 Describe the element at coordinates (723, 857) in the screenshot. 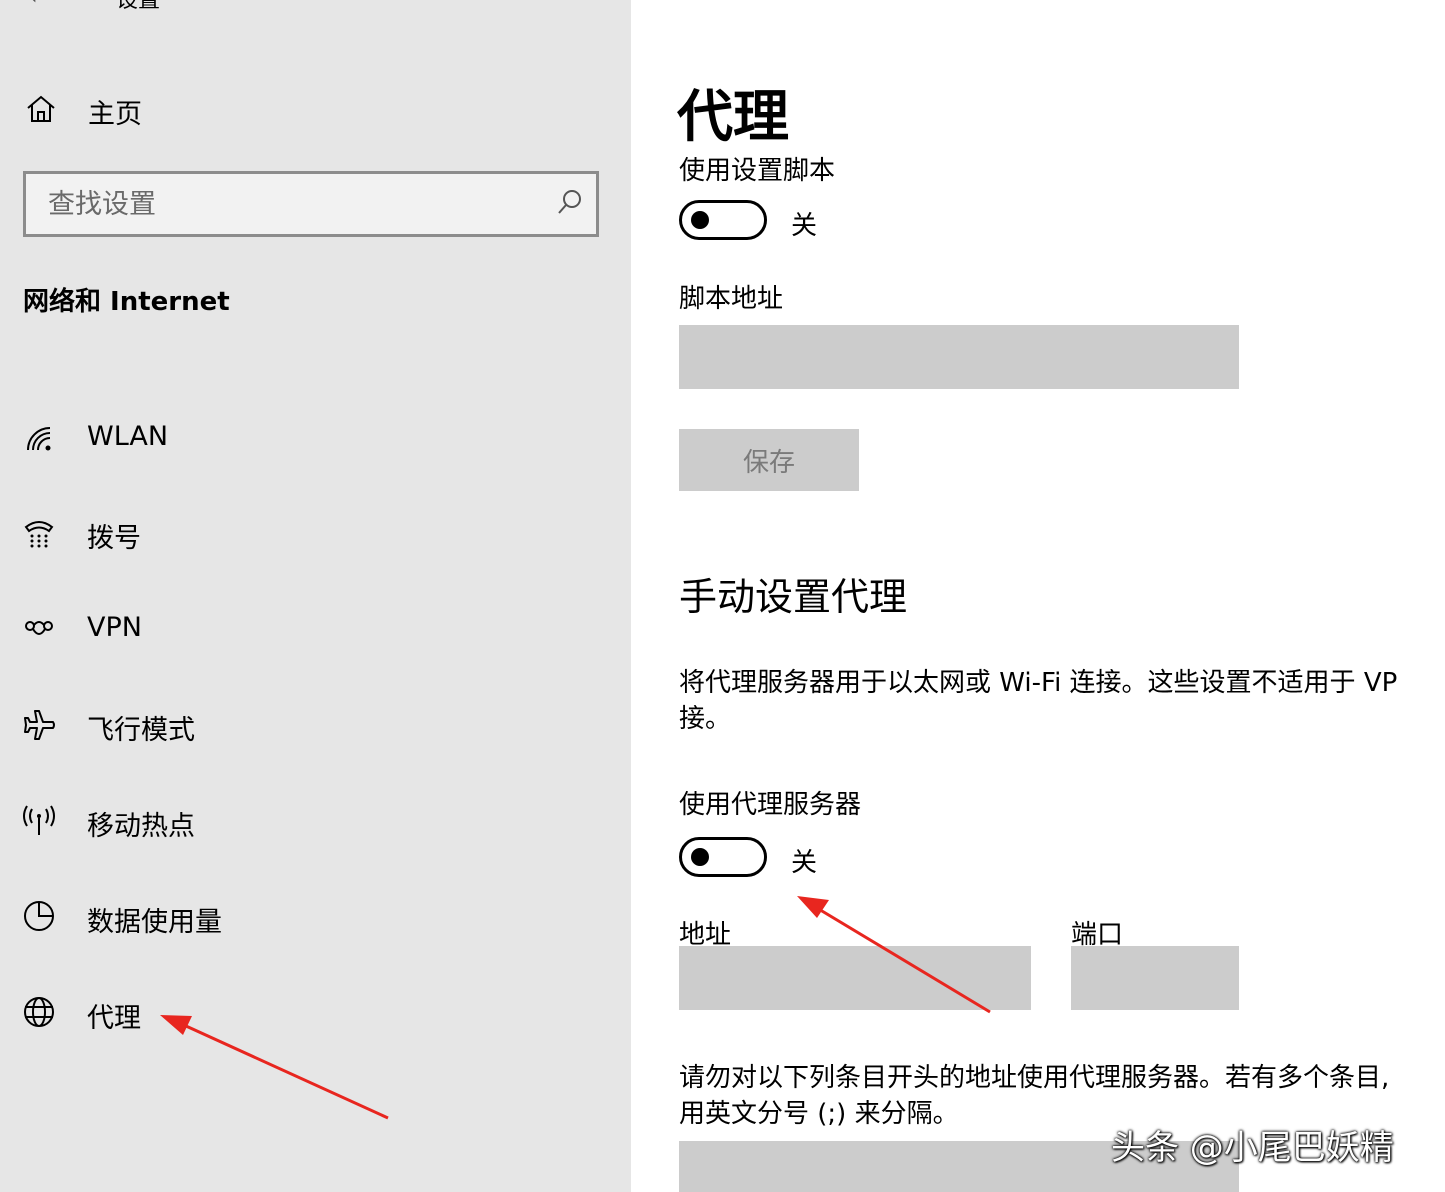

I see `proxy-toggle` at that location.